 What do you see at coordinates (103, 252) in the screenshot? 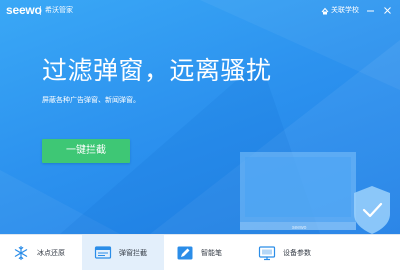
I see `popup-block-icon` at bounding box center [103, 252].